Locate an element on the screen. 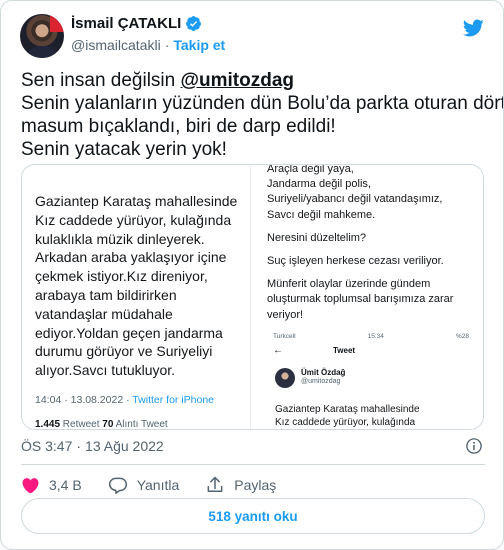 The width and height of the screenshot is (504, 550). quoted-tweet-stats: 1.445 Retweet 70 Alıntı Tweet is located at coordinates (101, 424).